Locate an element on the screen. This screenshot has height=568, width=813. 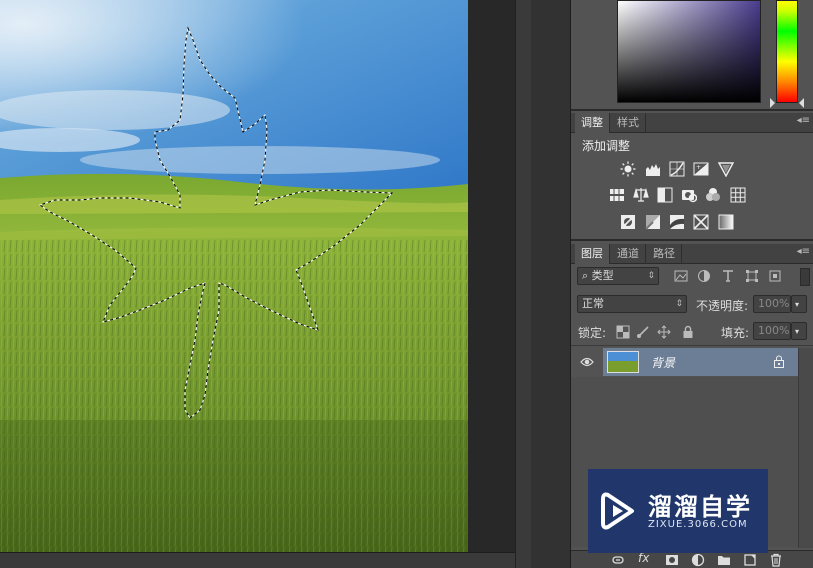
hue-slider-left-icon is located at coordinates (772, 103).